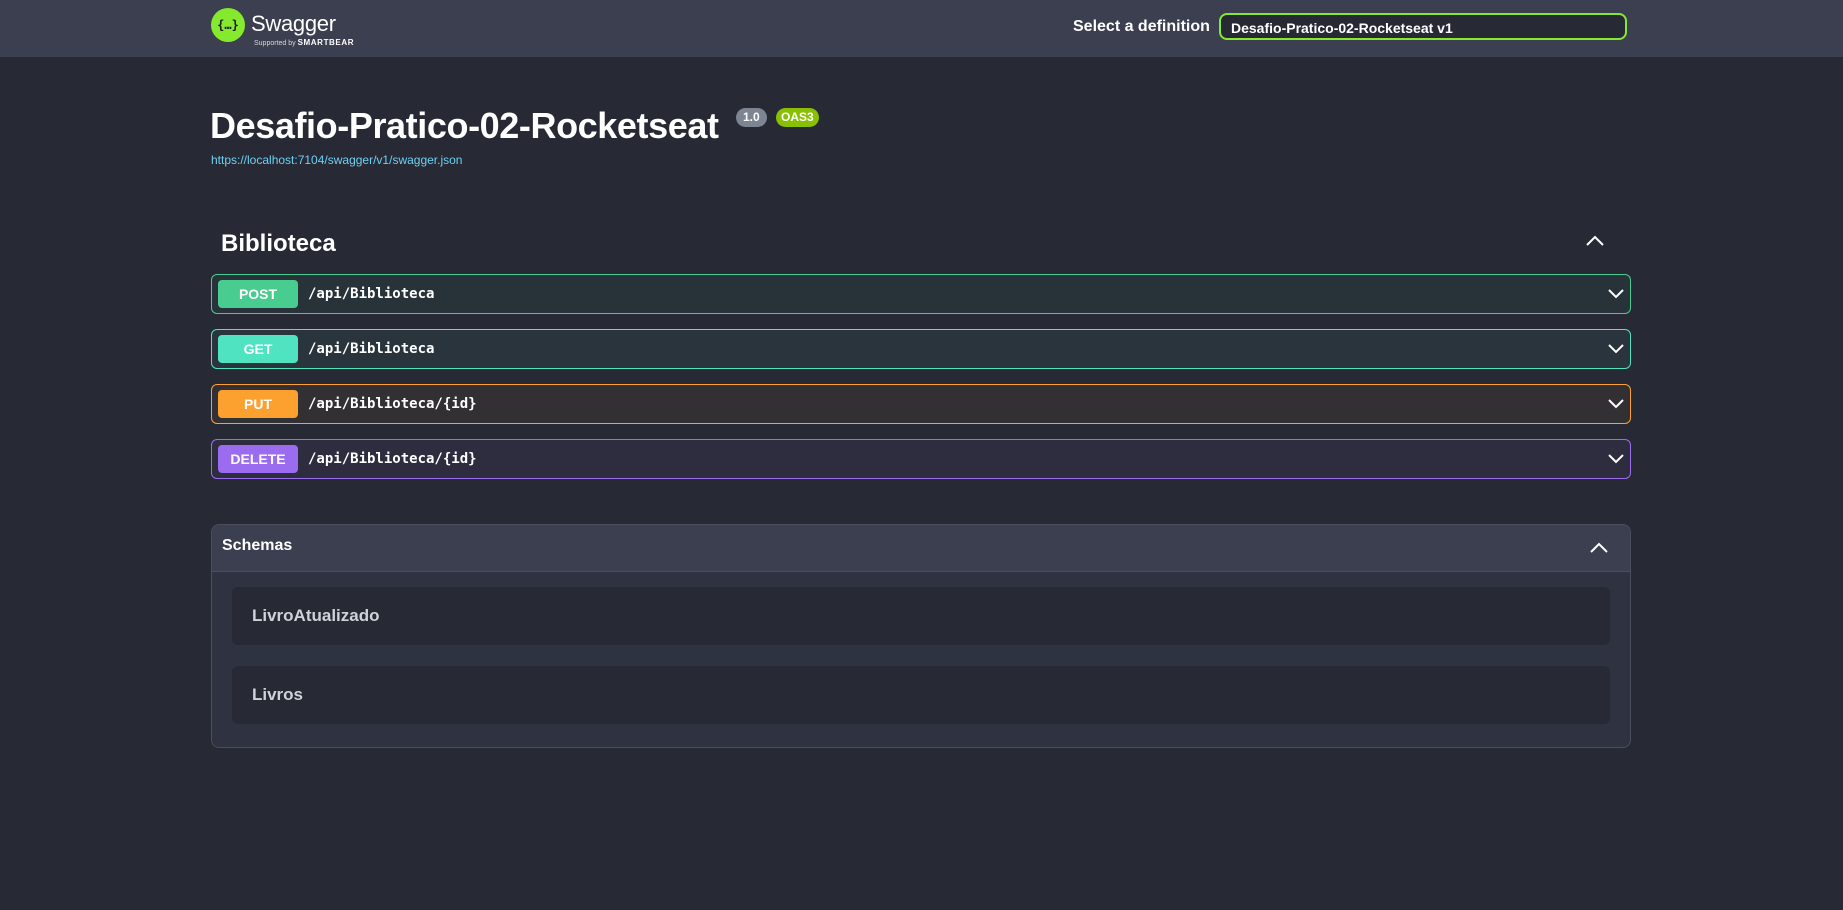 This screenshot has width=1843, height=910. Describe the element at coordinates (1141, 26) in the screenshot. I see `select-definition-label: Select a definition` at that location.